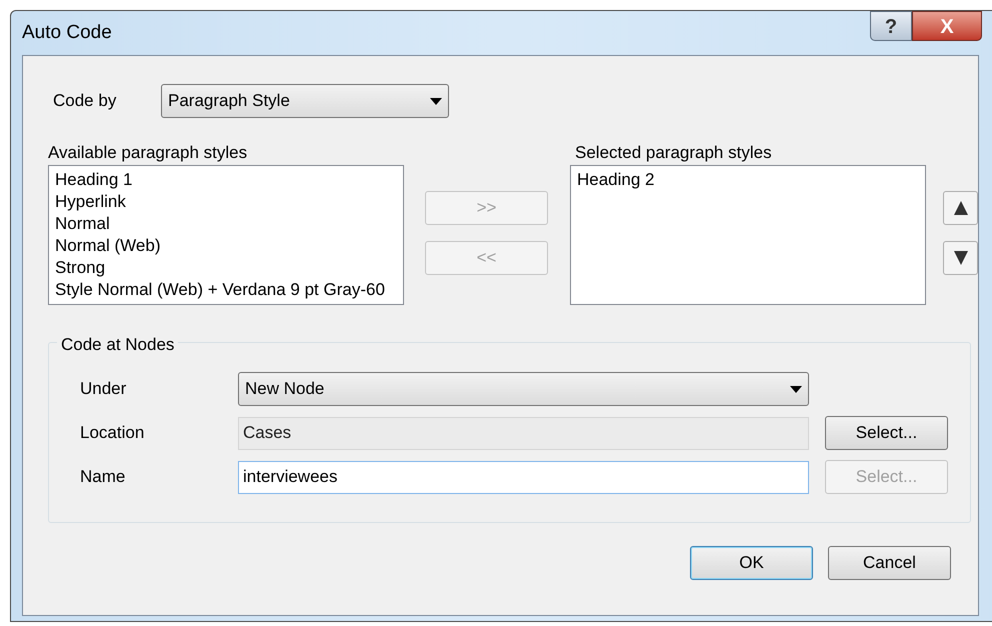  Describe the element at coordinates (751, 563) in the screenshot. I see `dialog-button: OK` at that location.